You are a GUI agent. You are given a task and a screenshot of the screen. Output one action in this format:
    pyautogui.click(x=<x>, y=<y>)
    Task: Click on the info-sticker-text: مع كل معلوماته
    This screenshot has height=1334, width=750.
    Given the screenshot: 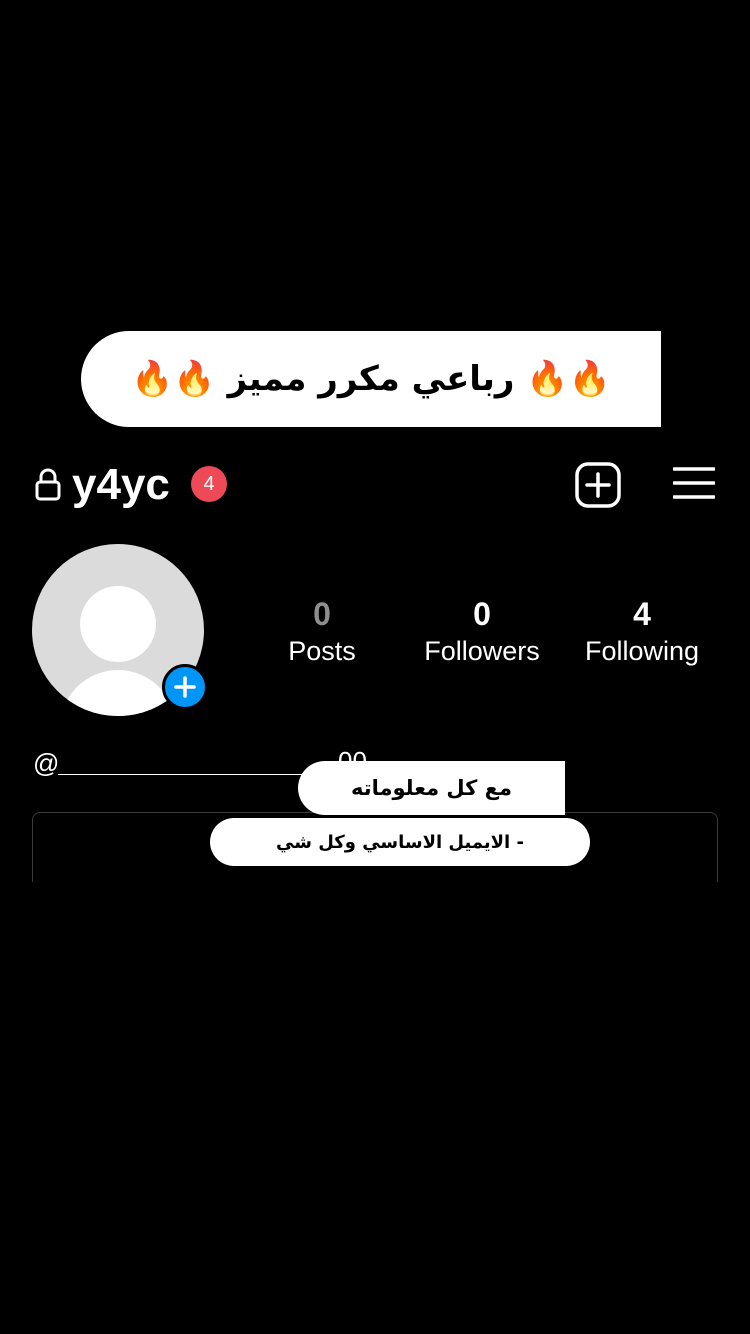 What is the action you would take?
    pyautogui.click(x=431, y=788)
    